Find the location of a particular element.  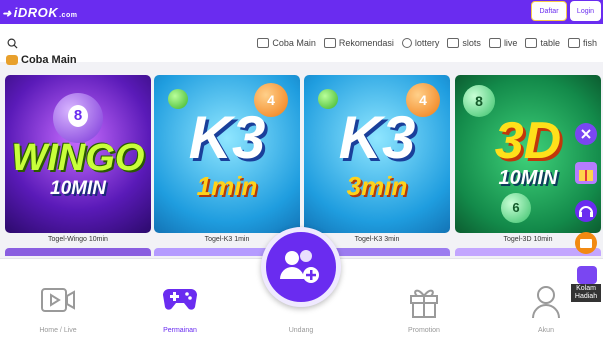

kolam-hadiah-label: Kolam Hadiah is located at coordinates (586, 293).